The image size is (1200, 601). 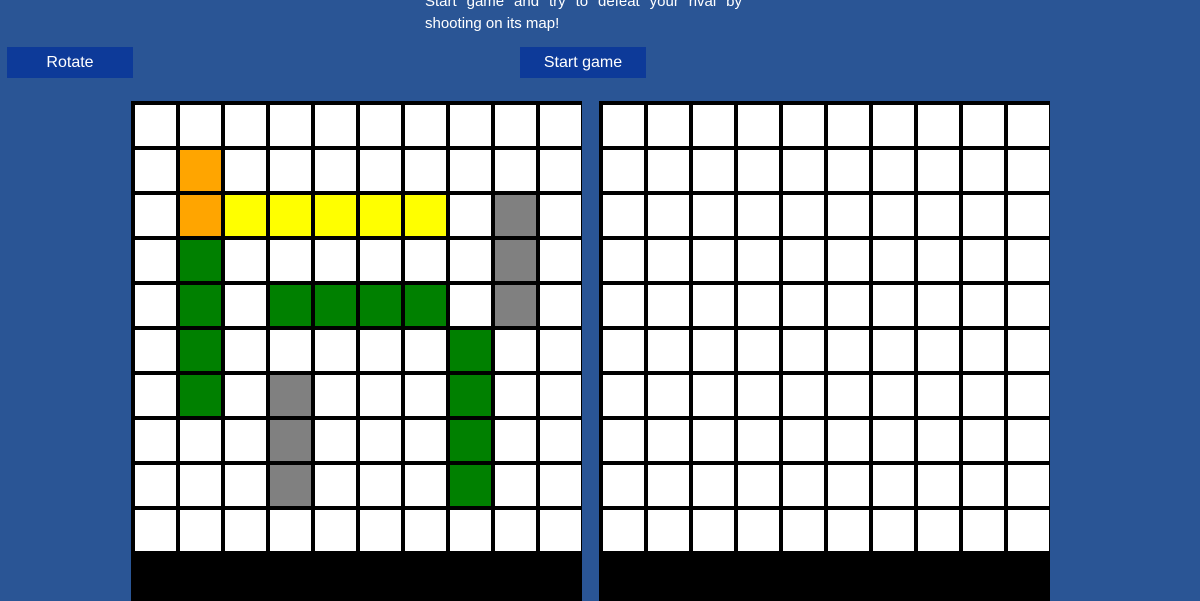 What do you see at coordinates (70, 62) in the screenshot?
I see `rotate-button: Rotate` at bounding box center [70, 62].